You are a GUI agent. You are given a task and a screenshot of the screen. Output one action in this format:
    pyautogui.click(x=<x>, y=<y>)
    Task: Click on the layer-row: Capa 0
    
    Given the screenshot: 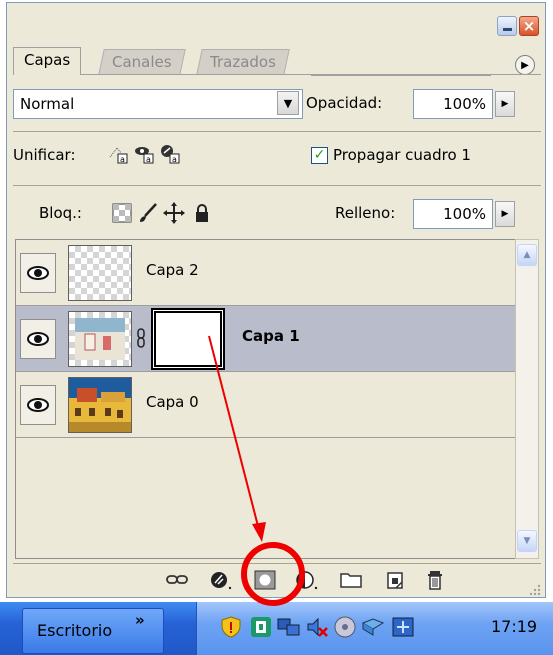 What is the action you would take?
    pyautogui.click(x=265, y=405)
    